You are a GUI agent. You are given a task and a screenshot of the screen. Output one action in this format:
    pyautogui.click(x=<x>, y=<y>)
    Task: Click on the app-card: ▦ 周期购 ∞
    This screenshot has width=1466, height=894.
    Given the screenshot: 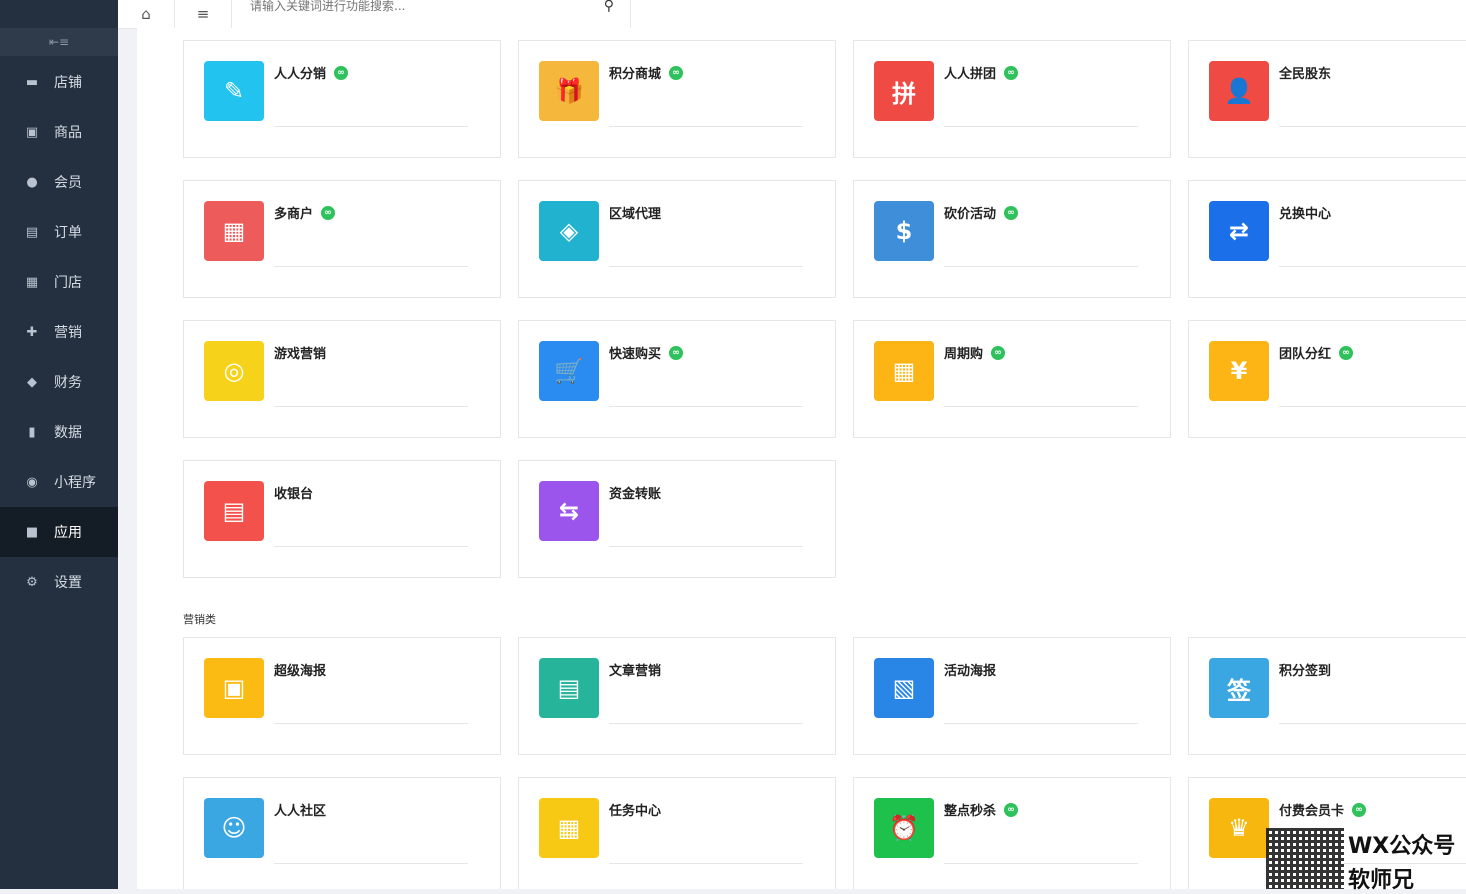 What is the action you would take?
    pyautogui.click(x=1012, y=379)
    